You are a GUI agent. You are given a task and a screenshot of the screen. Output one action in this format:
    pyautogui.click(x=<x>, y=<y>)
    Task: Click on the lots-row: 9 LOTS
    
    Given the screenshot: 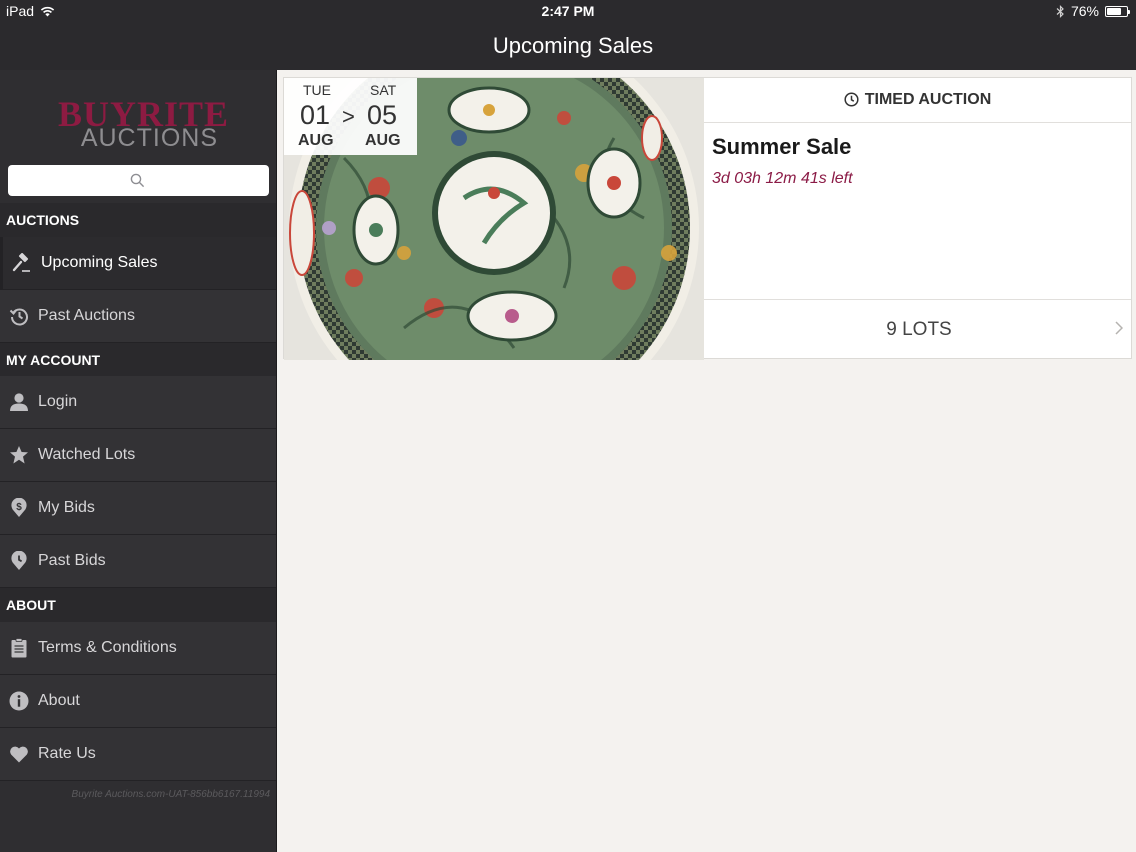 What is the action you would take?
    pyautogui.click(x=917, y=329)
    